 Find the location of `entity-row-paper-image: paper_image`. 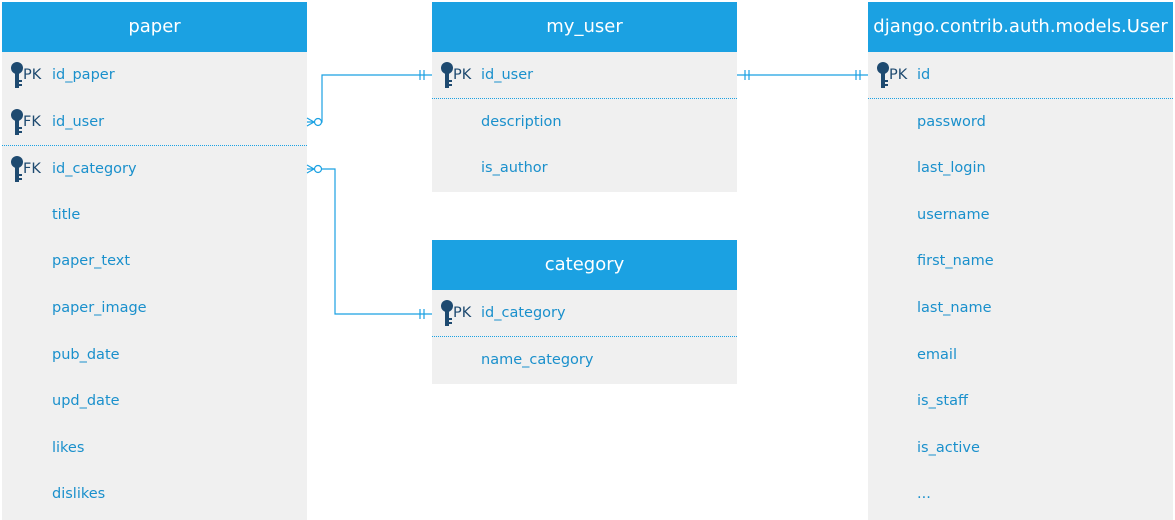

entity-row-paper-image: paper_image is located at coordinates (154, 308).